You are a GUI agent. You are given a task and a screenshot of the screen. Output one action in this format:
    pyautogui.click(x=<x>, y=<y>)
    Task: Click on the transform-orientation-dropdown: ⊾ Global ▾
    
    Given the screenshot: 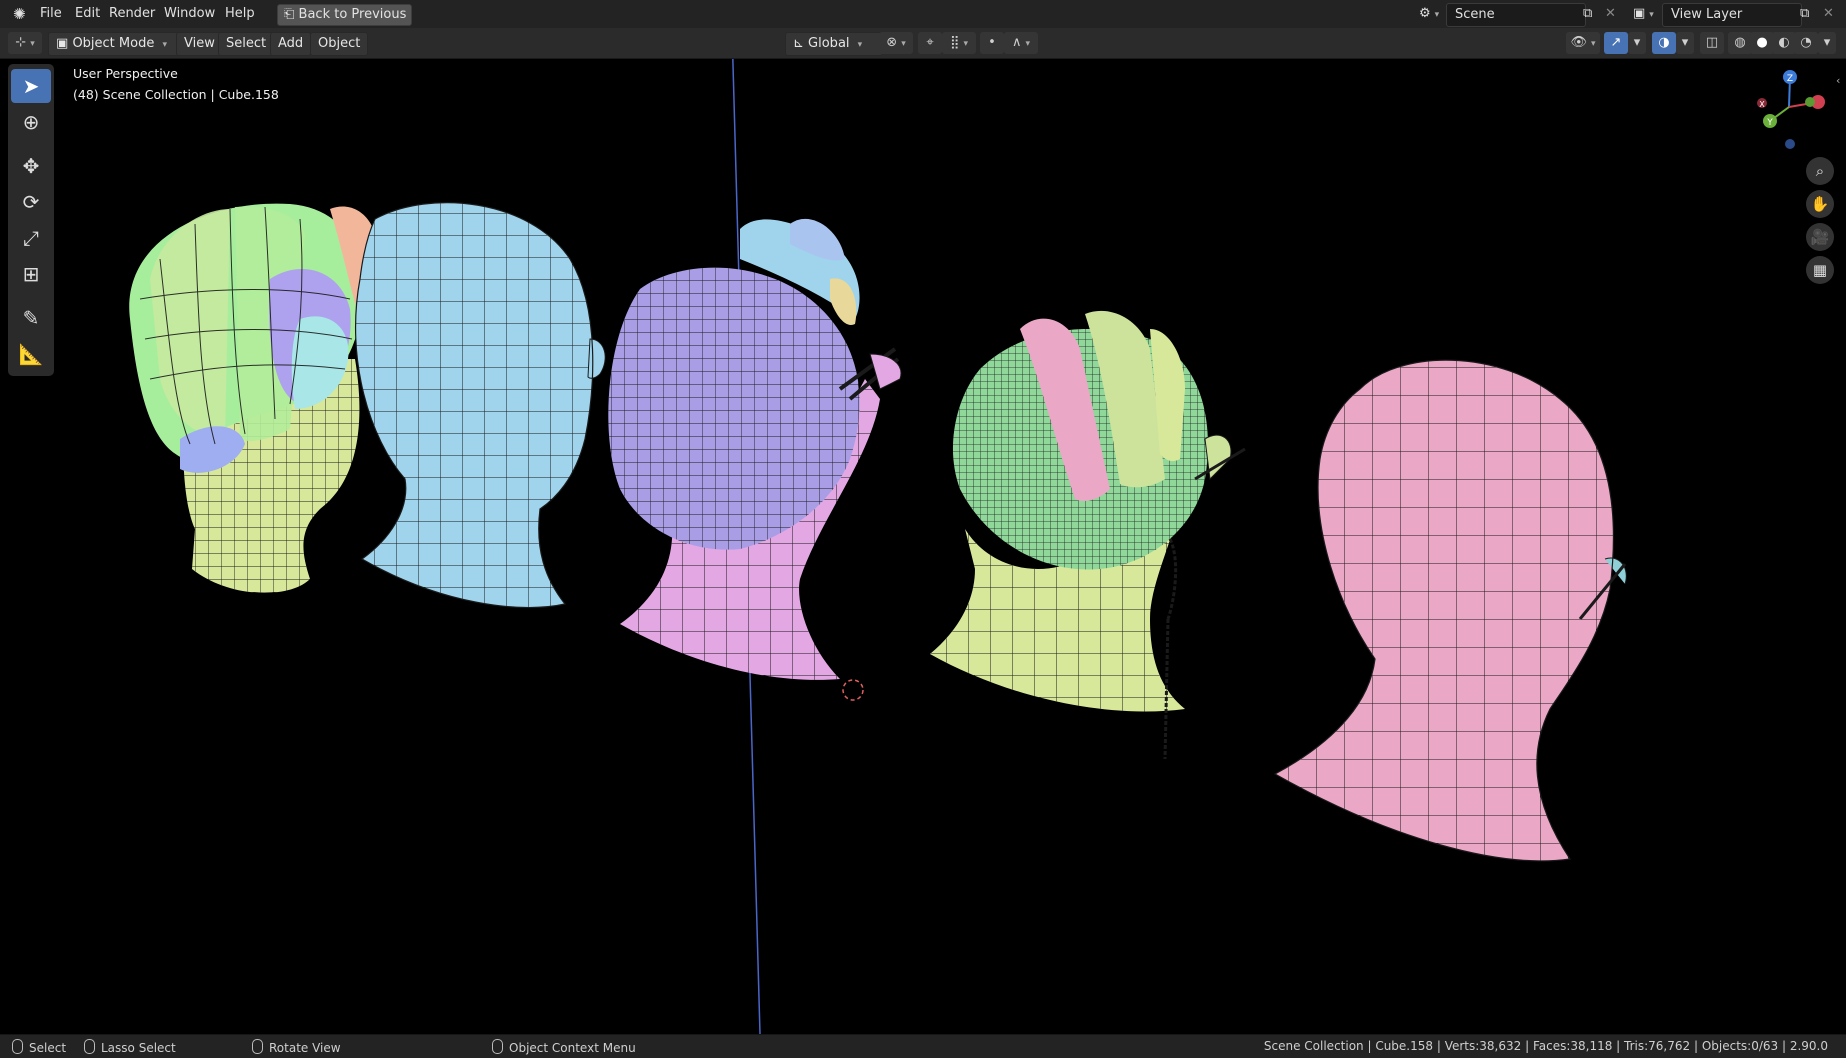 What is the action you would take?
    pyautogui.click(x=834, y=44)
    